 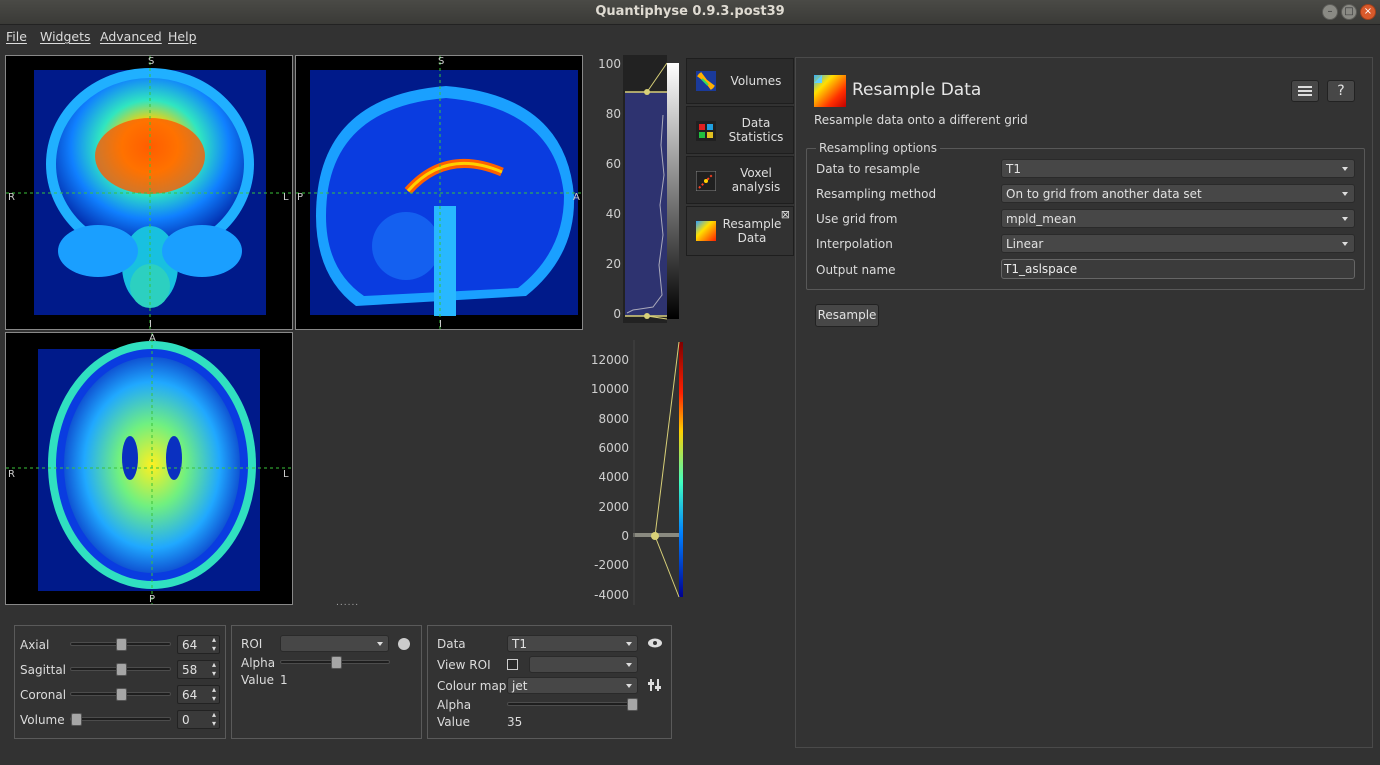 I want to click on list-icon, so click(x=1305, y=91).